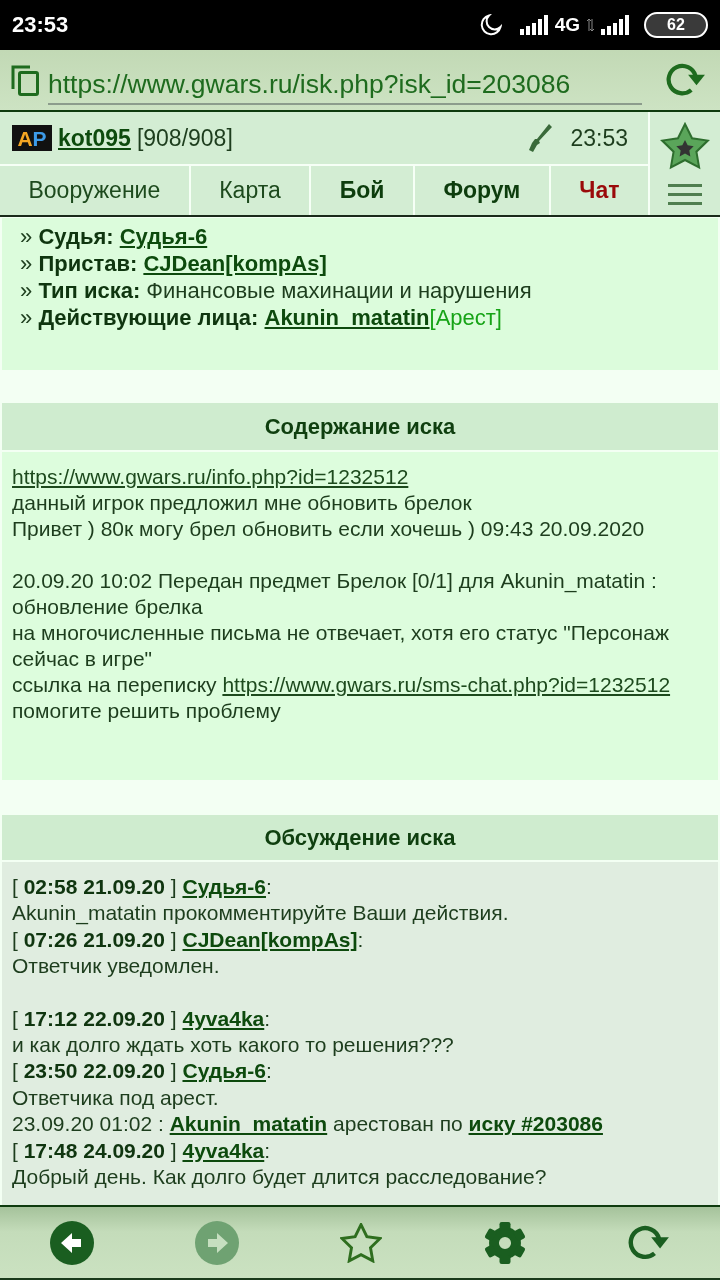  I want to click on message-text: ссылка на переписку https://www.gwars.ru/sms-chat.php?id=1232512, so click(342, 685).